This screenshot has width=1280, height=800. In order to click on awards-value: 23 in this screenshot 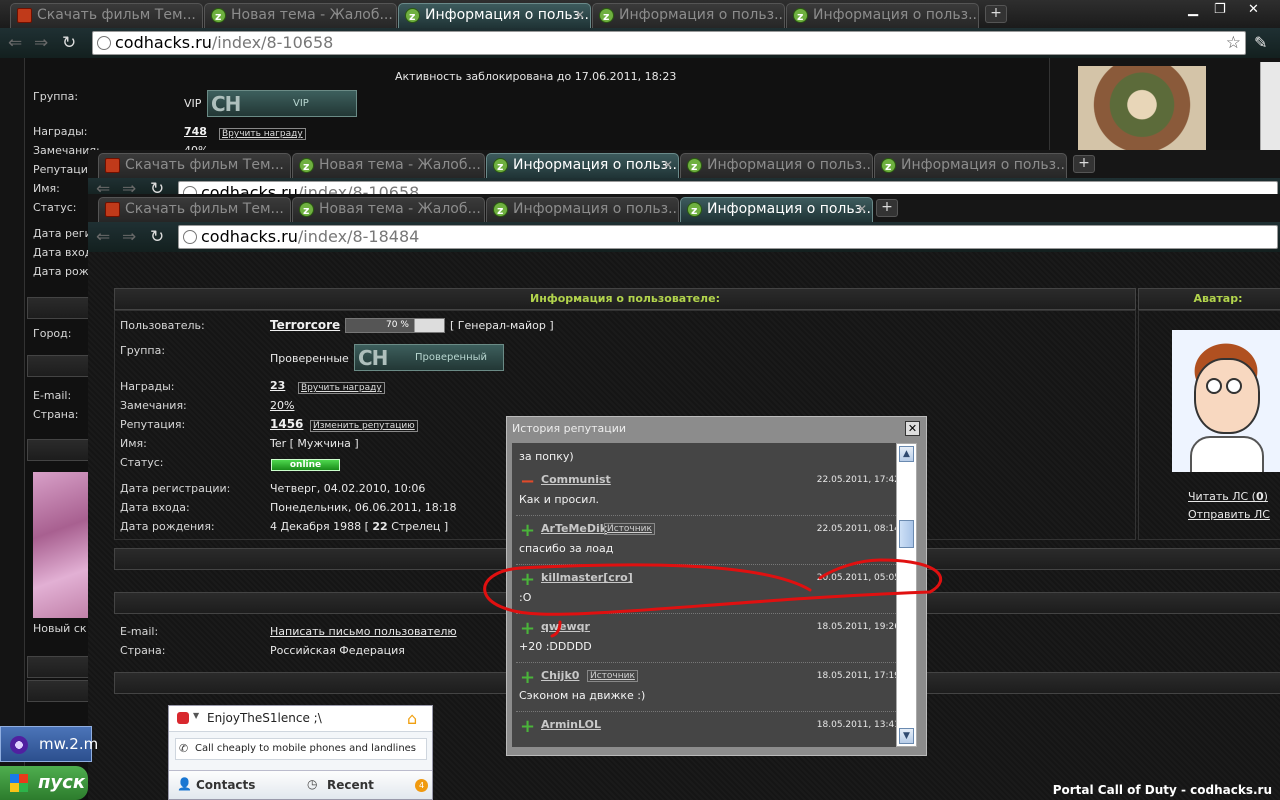, I will do `click(277, 385)`.